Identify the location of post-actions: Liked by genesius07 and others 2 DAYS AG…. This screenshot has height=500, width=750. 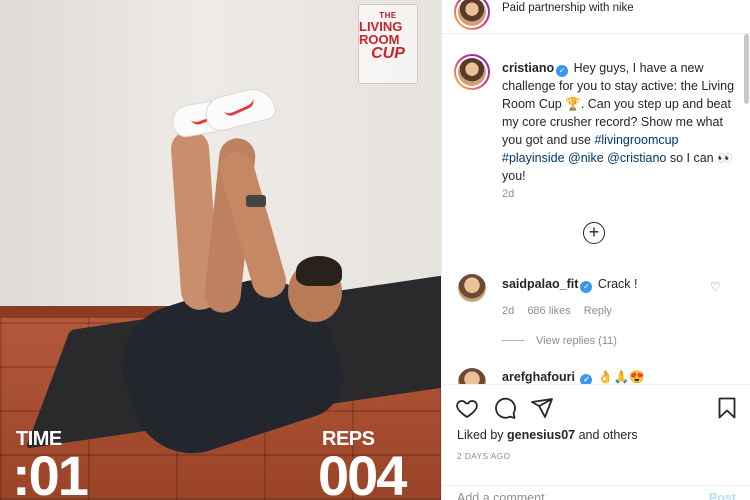
(596, 442).